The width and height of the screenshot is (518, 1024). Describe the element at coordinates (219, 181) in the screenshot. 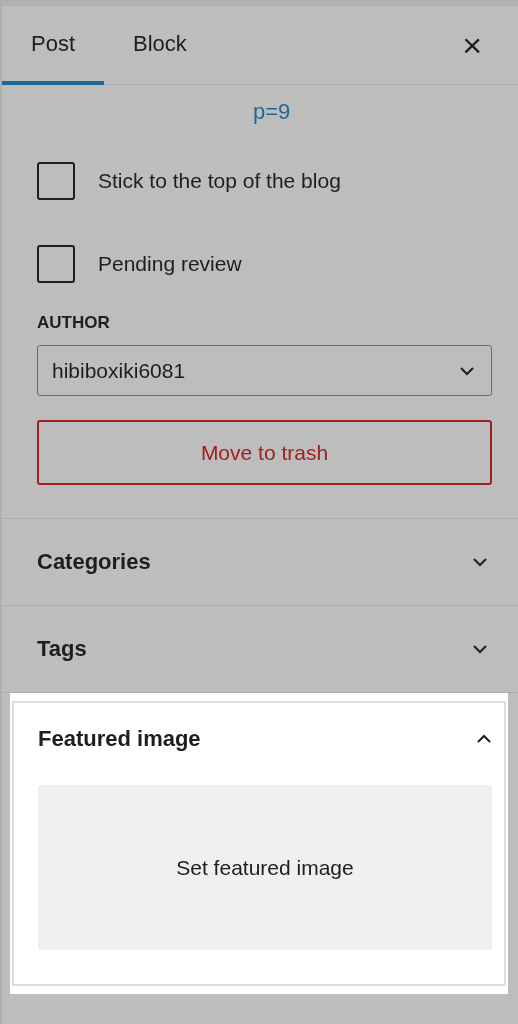

I see `checkbox-label: Stick to the top of the blog` at that location.